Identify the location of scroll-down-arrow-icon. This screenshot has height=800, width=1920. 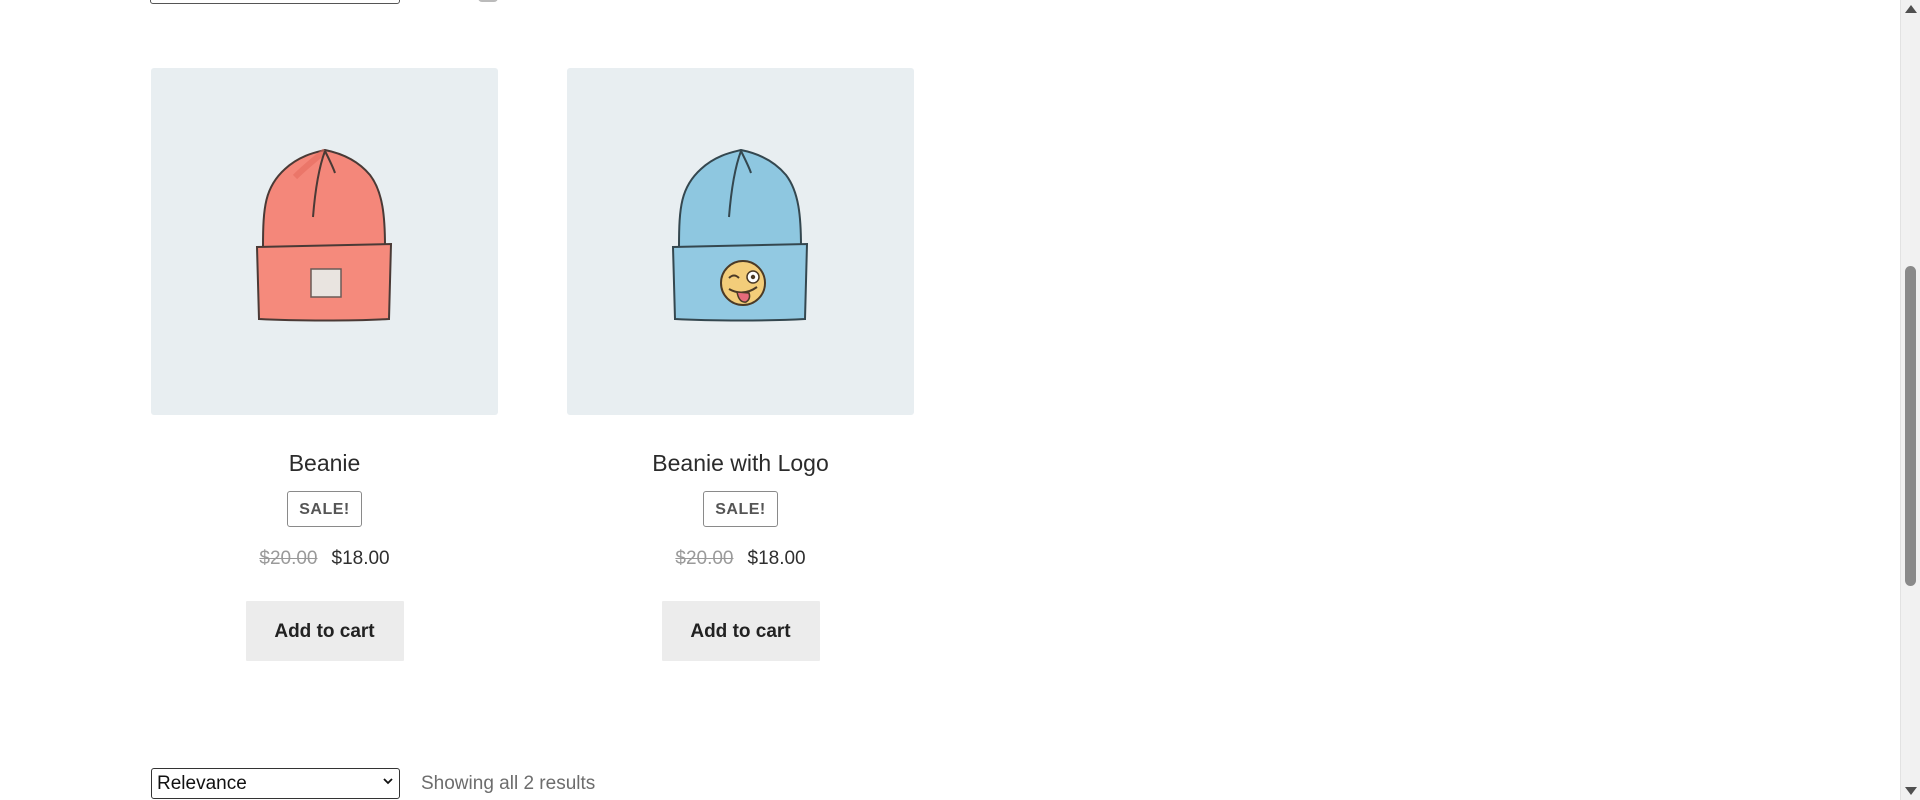
(1911, 791).